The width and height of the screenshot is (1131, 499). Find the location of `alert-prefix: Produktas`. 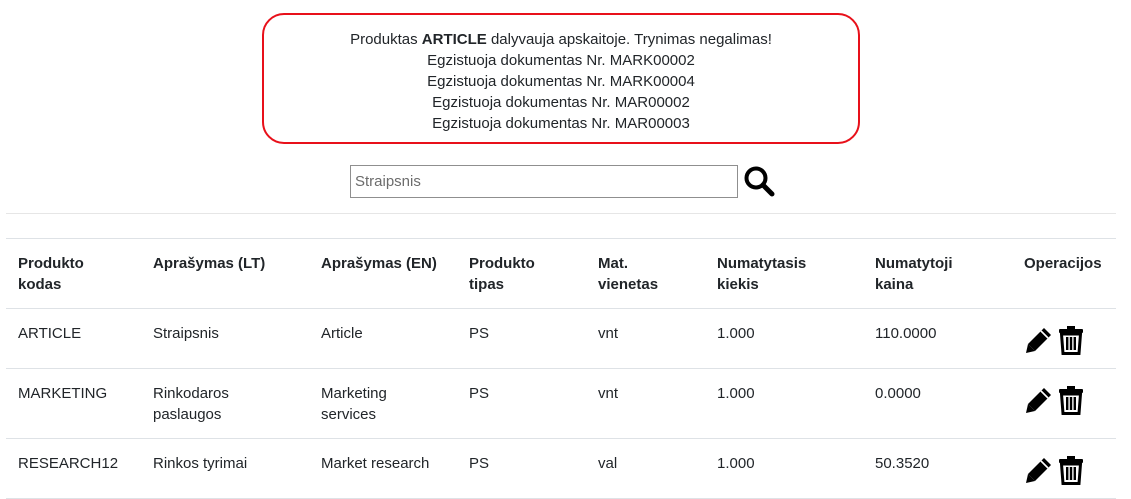

alert-prefix: Produktas is located at coordinates (386, 39).